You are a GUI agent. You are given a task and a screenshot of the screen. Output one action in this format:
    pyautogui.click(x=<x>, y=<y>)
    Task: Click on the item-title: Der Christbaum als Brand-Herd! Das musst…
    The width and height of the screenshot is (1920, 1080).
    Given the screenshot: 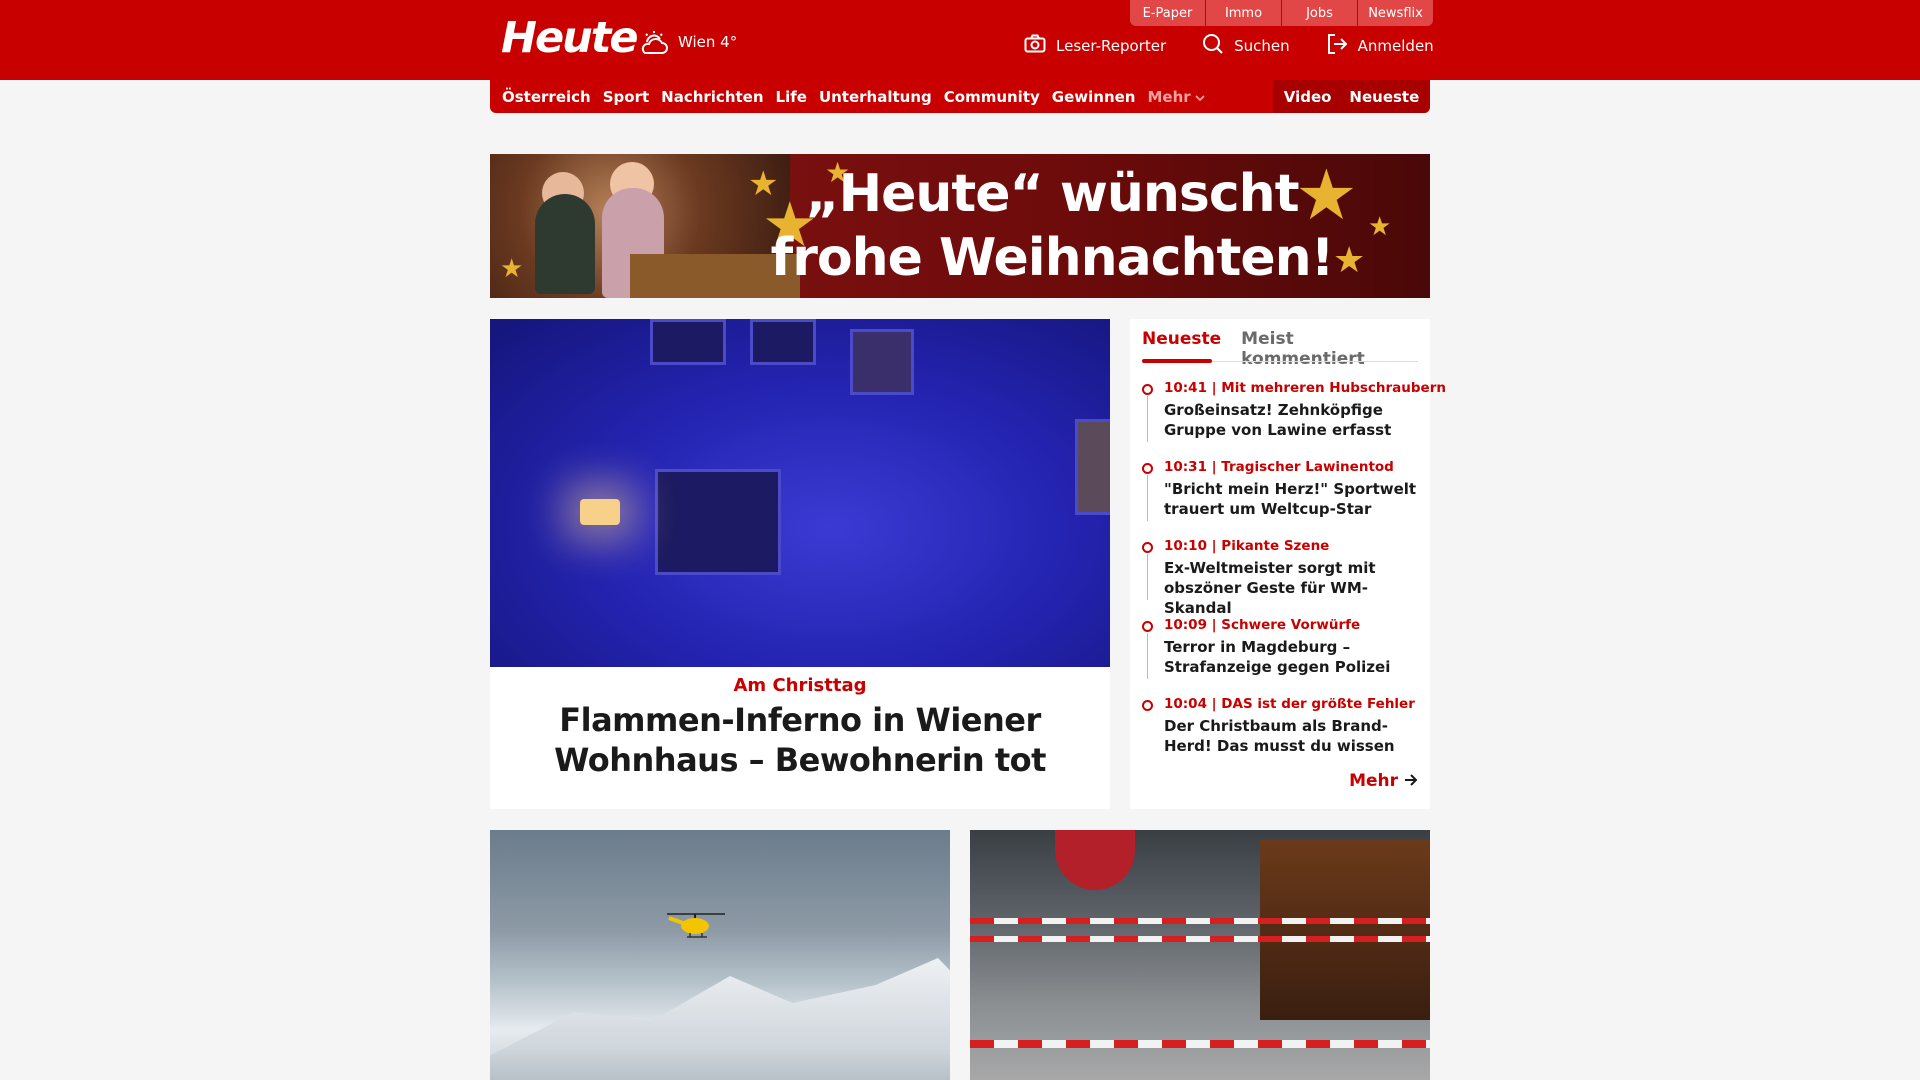 What is the action you would take?
    pyautogui.click(x=1293, y=736)
    